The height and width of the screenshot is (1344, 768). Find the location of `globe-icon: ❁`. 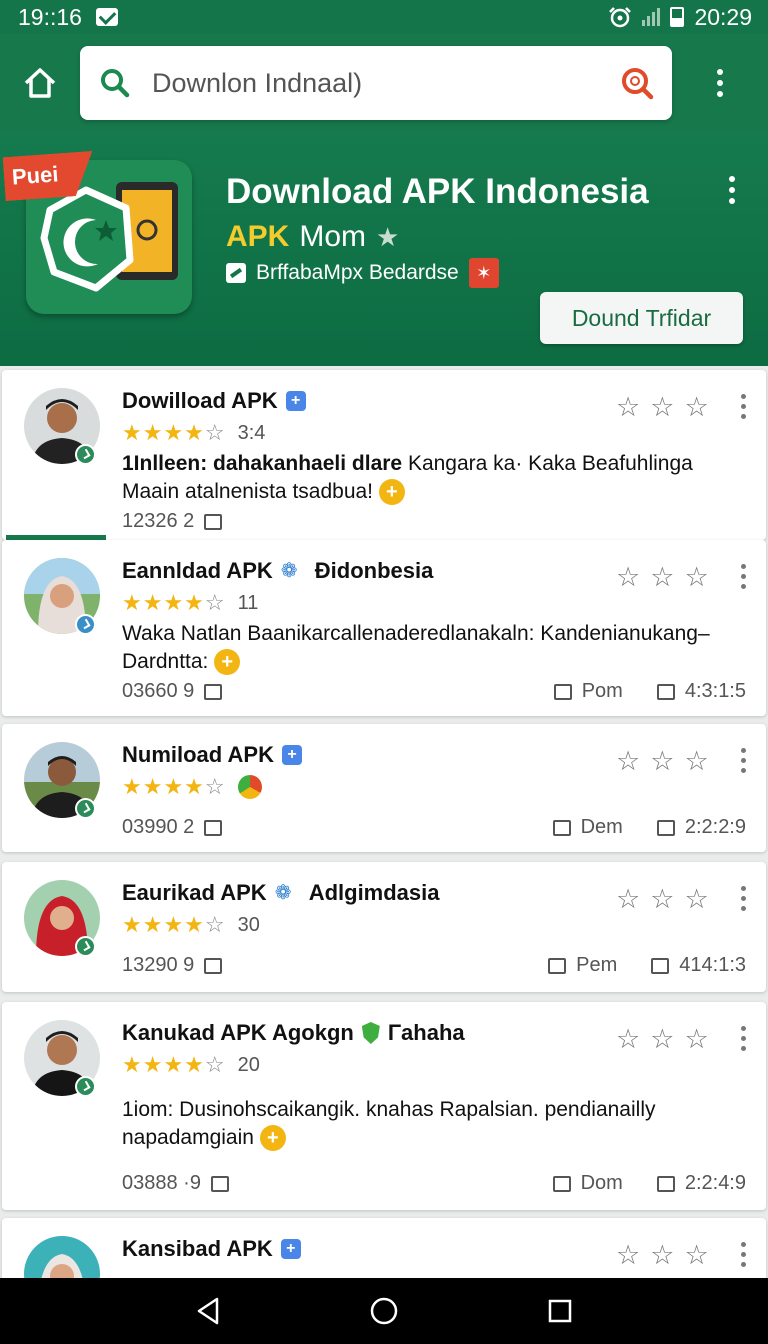

globe-icon: ❁ is located at coordinates (283, 893).